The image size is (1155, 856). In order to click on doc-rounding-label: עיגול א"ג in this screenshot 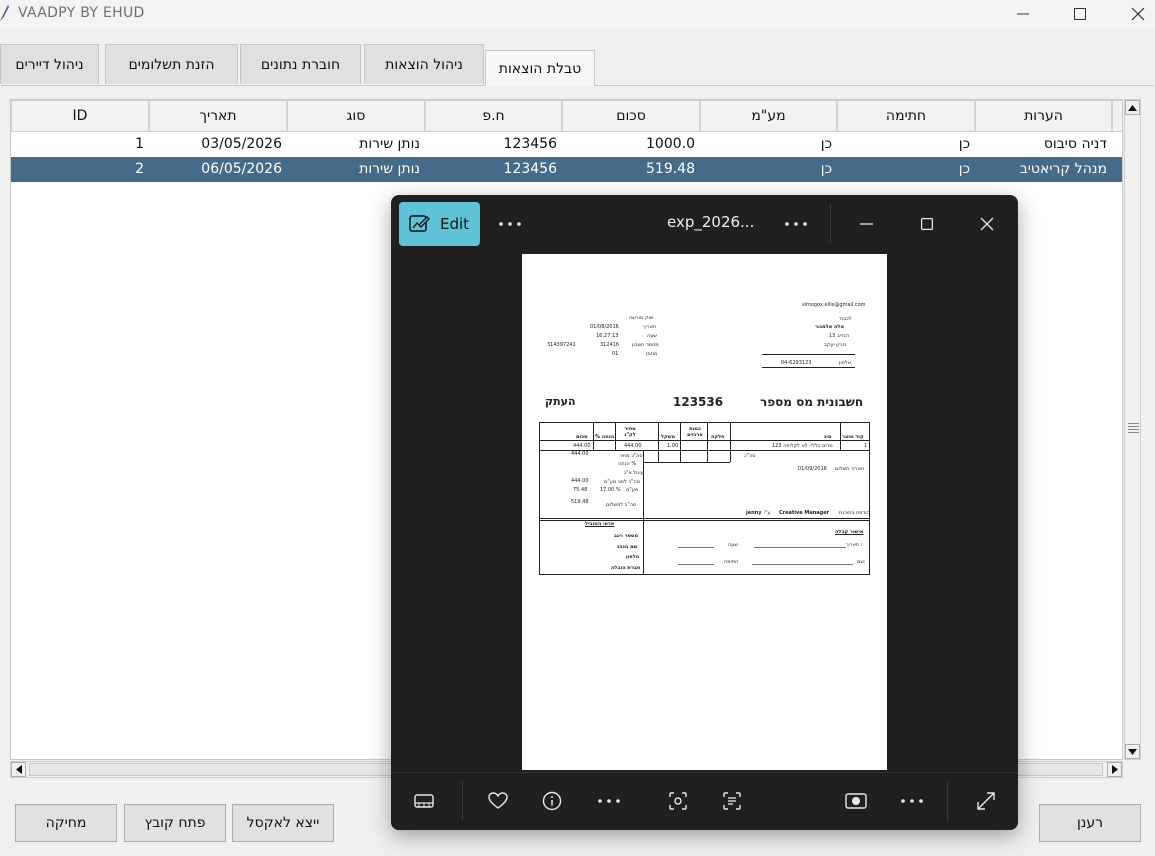, I will do `click(634, 473)`.